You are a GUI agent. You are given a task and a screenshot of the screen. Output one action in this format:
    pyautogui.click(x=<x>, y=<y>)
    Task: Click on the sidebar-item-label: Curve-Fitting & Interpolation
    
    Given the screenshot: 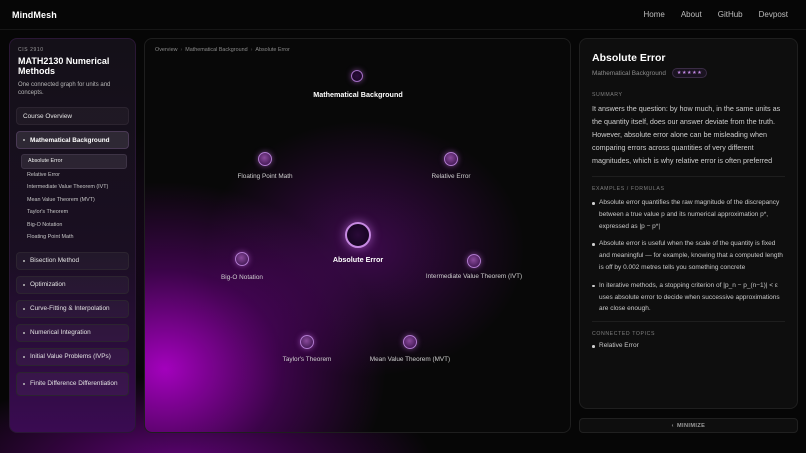 What is the action you would take?
    pyautogui.click(x=70, y=308)
    